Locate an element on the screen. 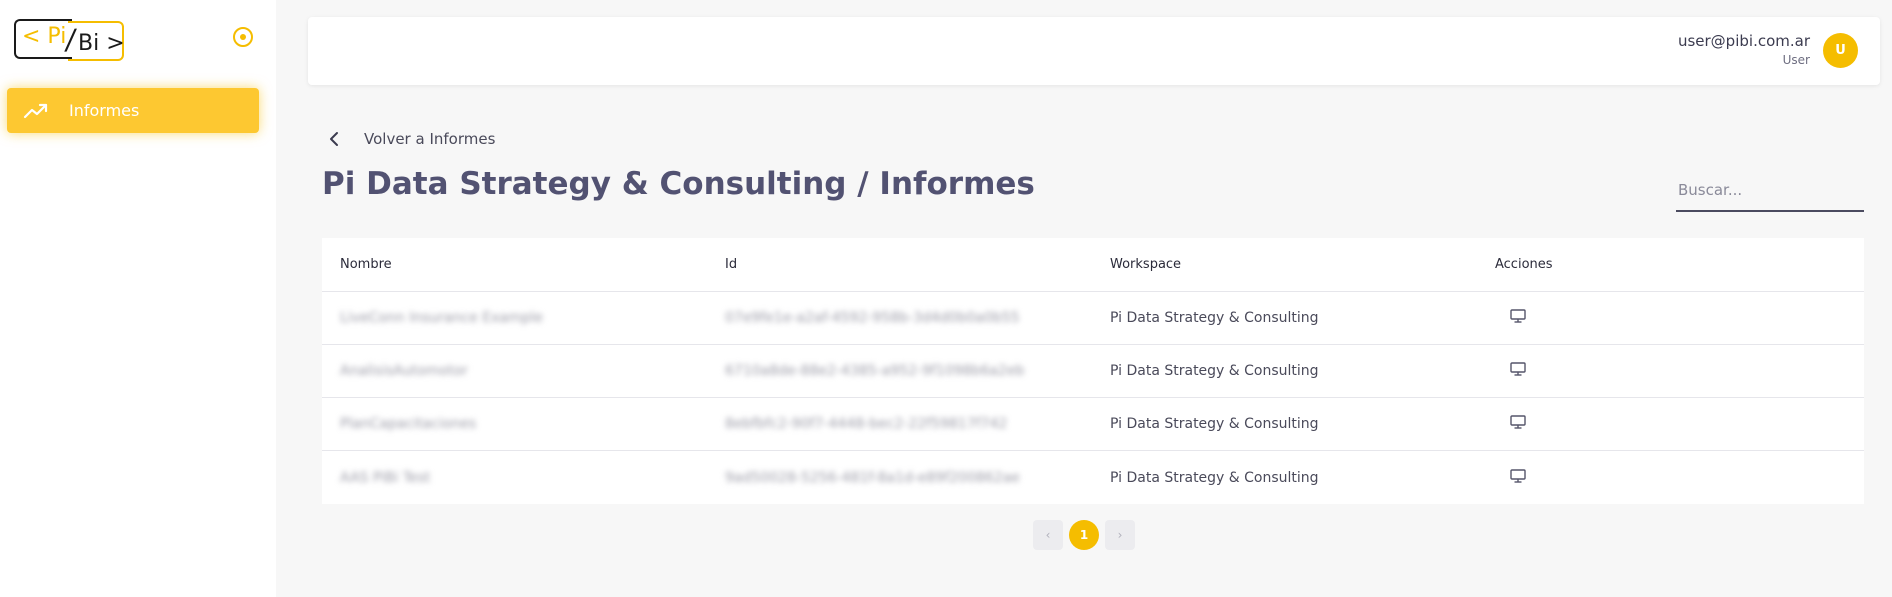 Image resolution: width=1892 pixels, height=597 pixels. search-box is located at coordinates (1770, 192).